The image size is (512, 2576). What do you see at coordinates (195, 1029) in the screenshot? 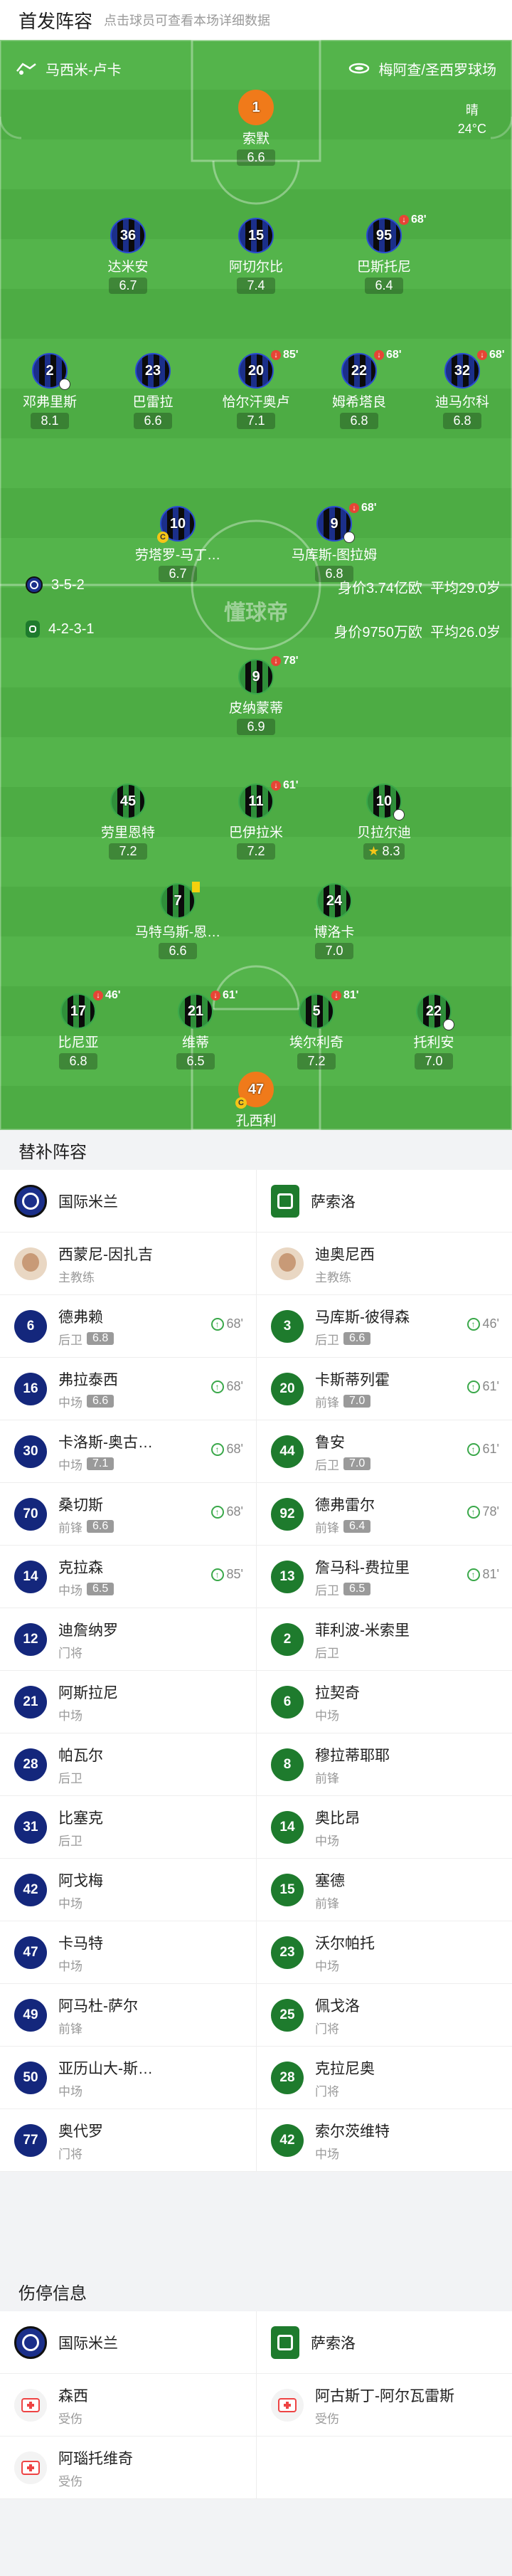
I see `player-away: 21 ↓ 61' 维蒂 6.5` at bounding box center [195, 1029].